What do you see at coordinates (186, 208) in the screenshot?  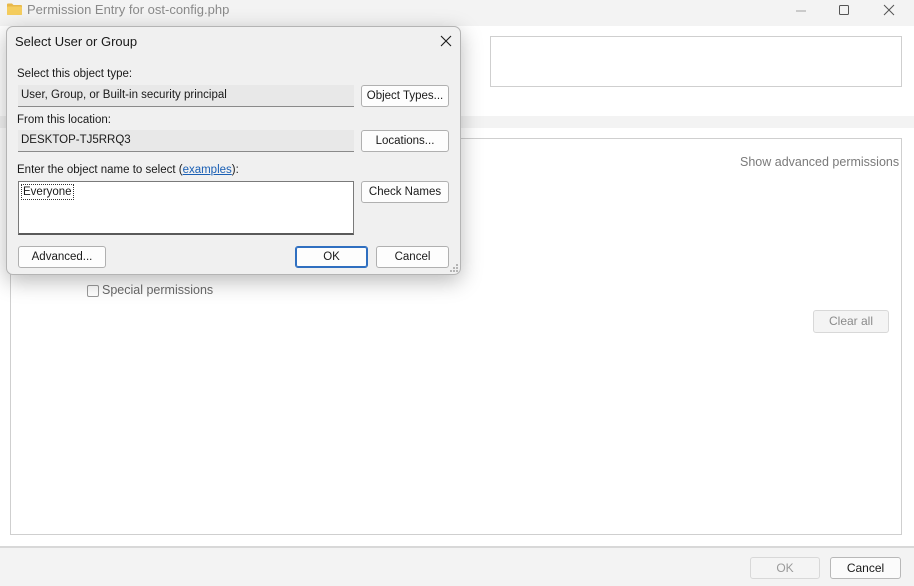 I see `object-name-input: Everyone` at bounding box center [186, 208].